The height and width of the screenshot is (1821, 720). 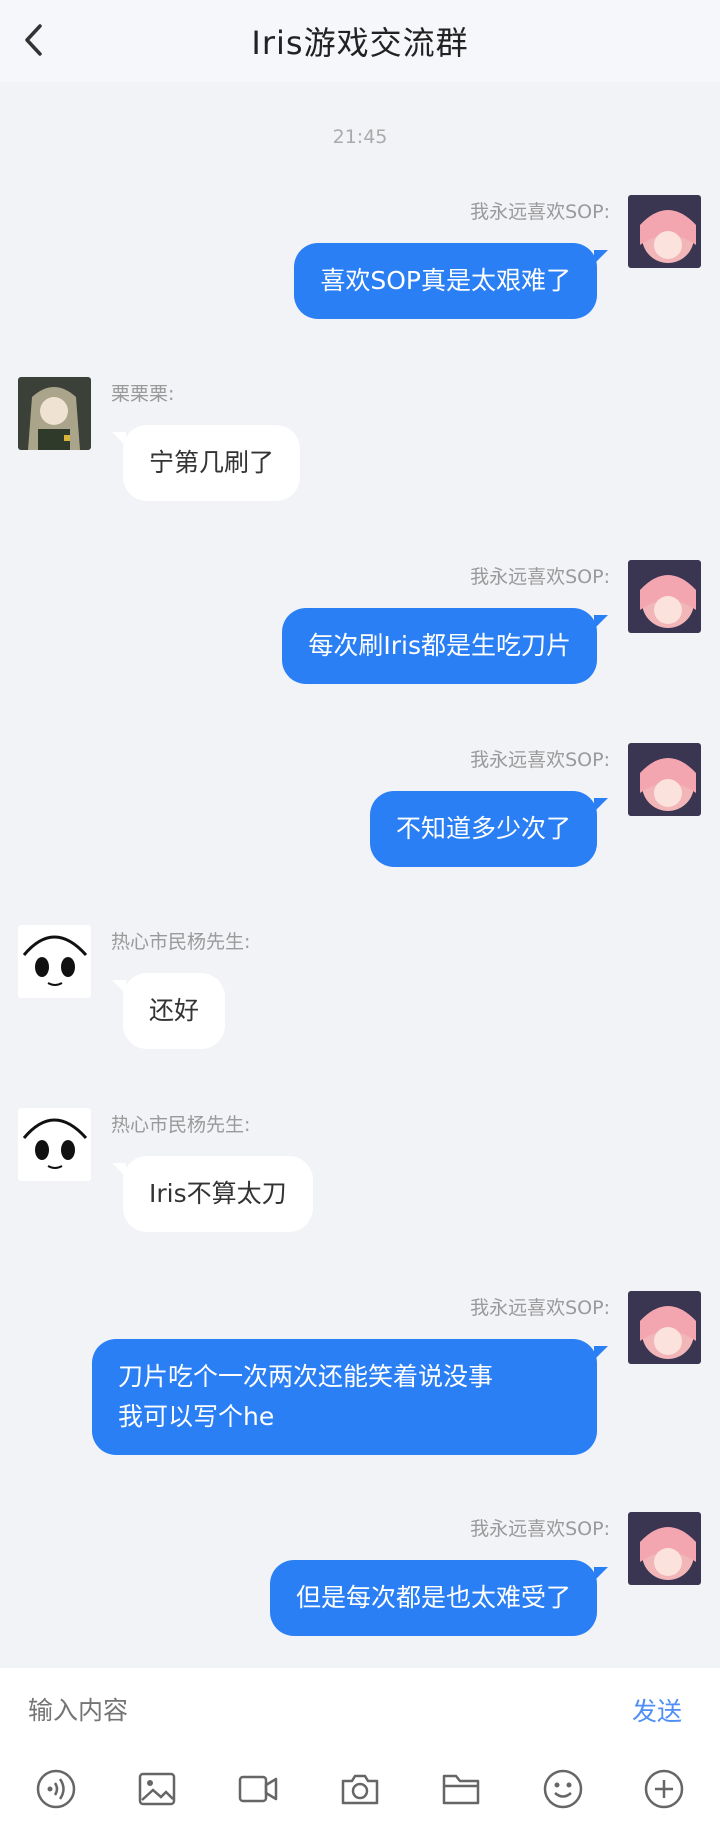 I want to click on message-bubble: 每次刷Iris都是生吃刀片, so click(x=439, y=646).